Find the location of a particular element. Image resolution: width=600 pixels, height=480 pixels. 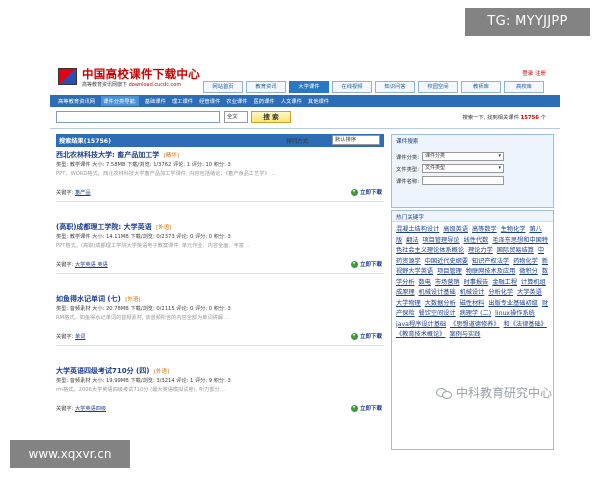

telegram-overlay: TG: MYYJJPP is located at coordinates (527, 22).